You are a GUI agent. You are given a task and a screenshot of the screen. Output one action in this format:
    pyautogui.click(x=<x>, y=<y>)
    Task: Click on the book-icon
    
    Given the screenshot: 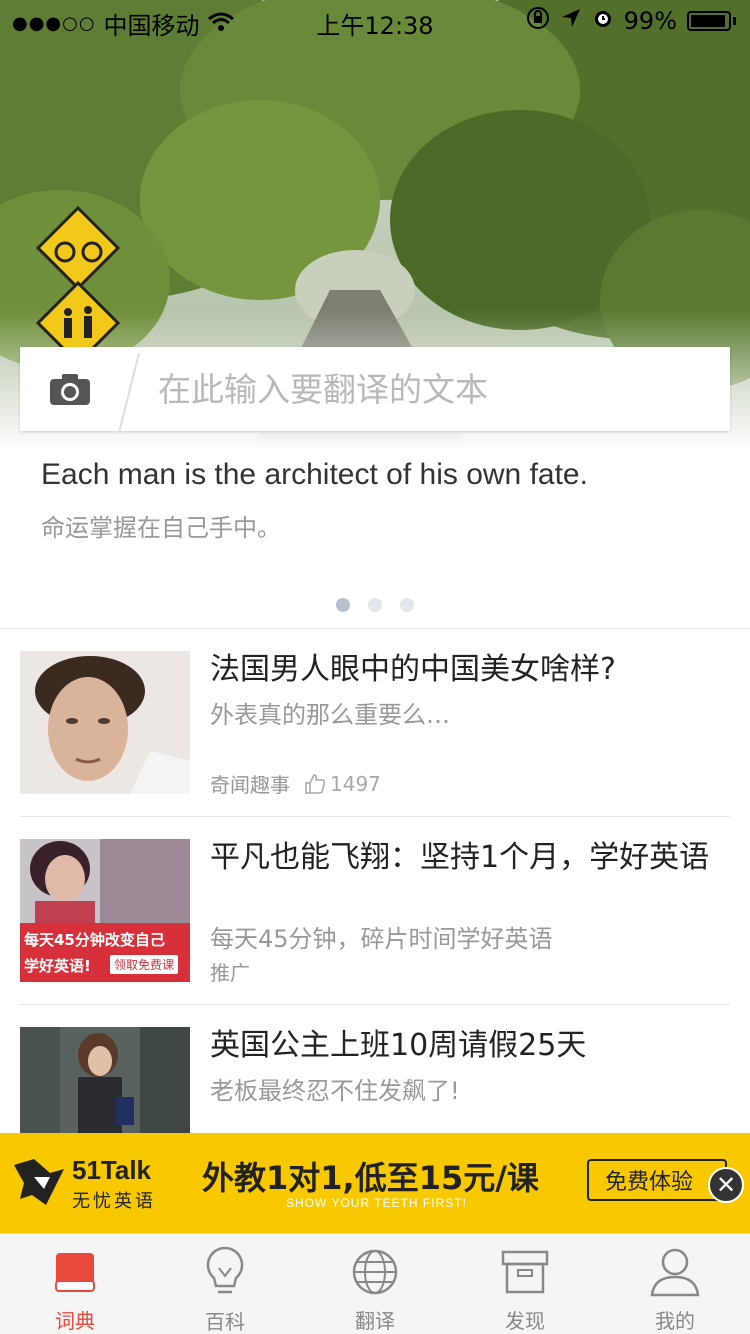 What is the action you would take?
    pyautogui.click(x=75, y=1272)
    